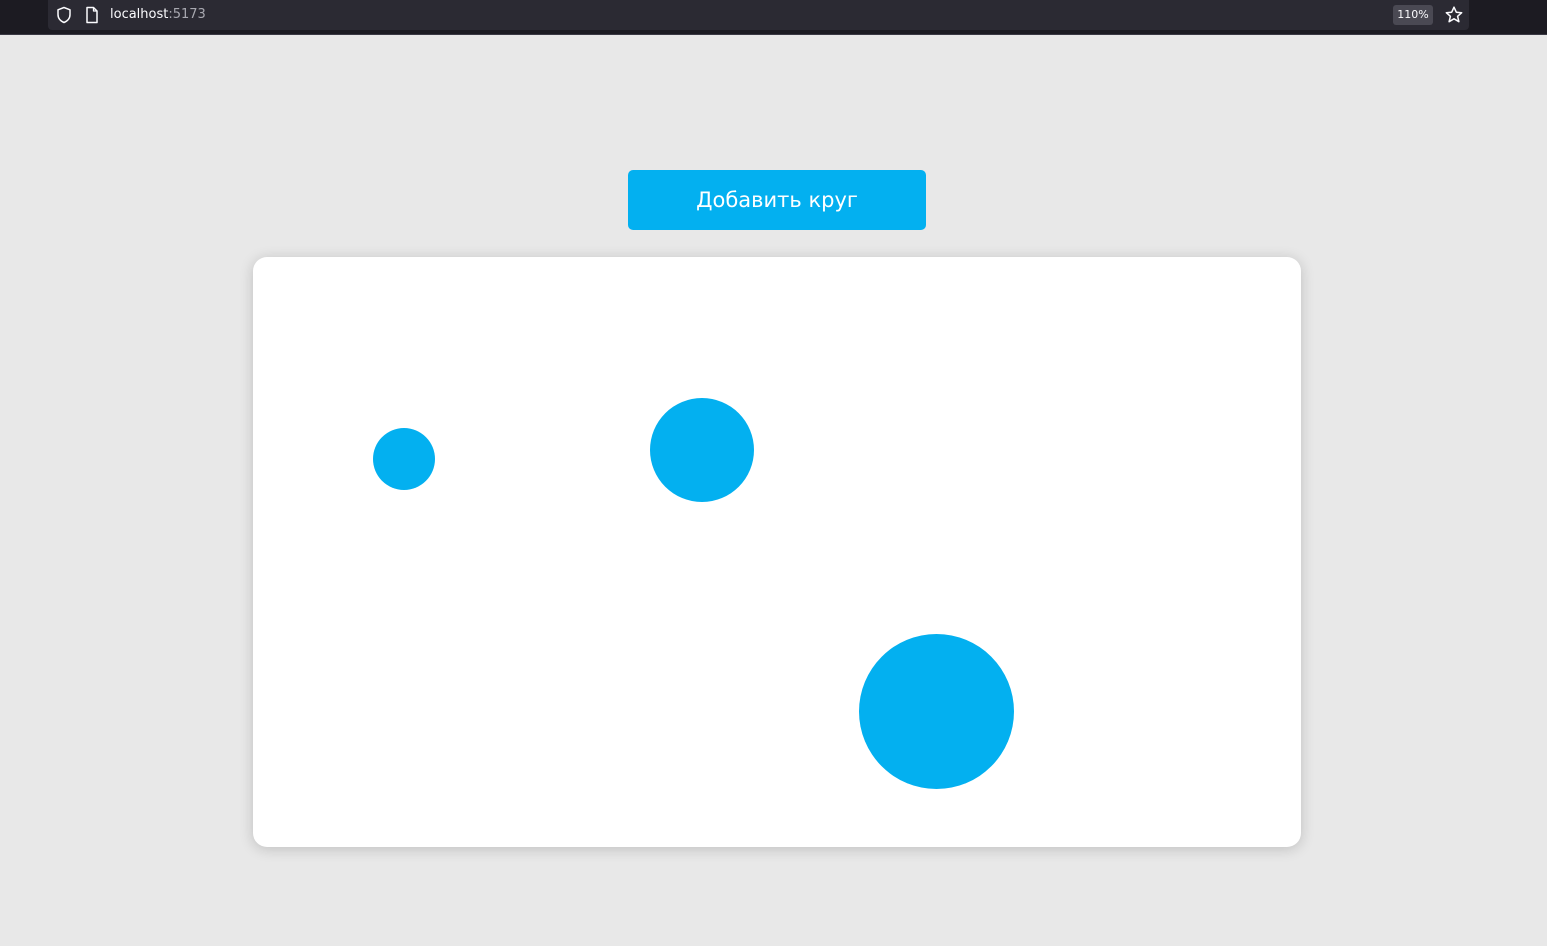 Image resolution: width=1547 pixels, height=946 pixels. I want to click on browser-toolbar: localhost:5173 110%, so click(773, 17).